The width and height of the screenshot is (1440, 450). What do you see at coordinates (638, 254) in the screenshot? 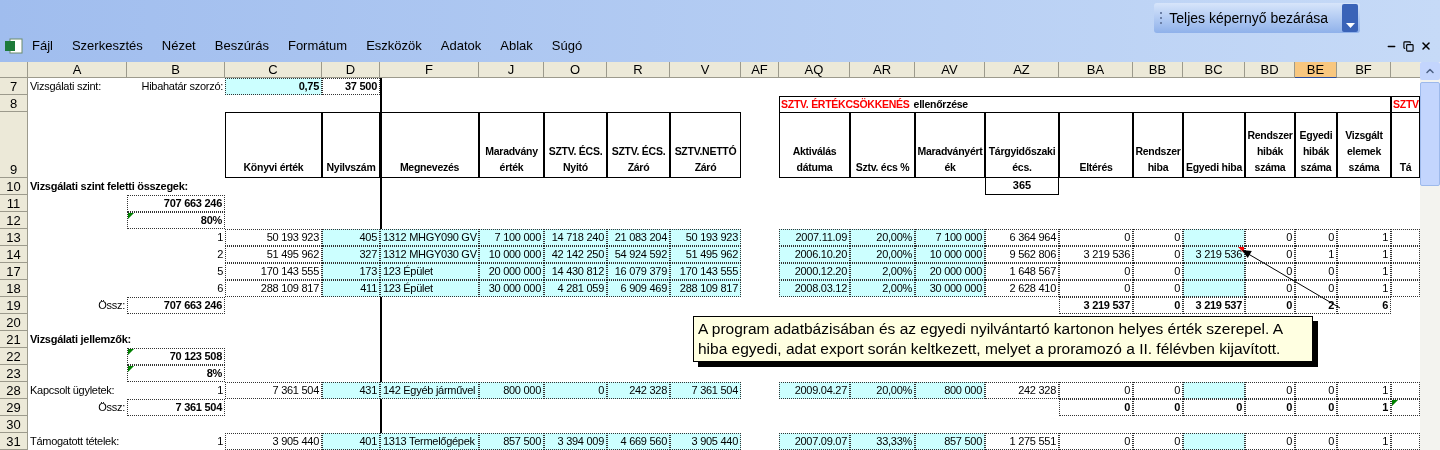
I see `table-cell: 54 924 592` at bounding box center [638, 254].